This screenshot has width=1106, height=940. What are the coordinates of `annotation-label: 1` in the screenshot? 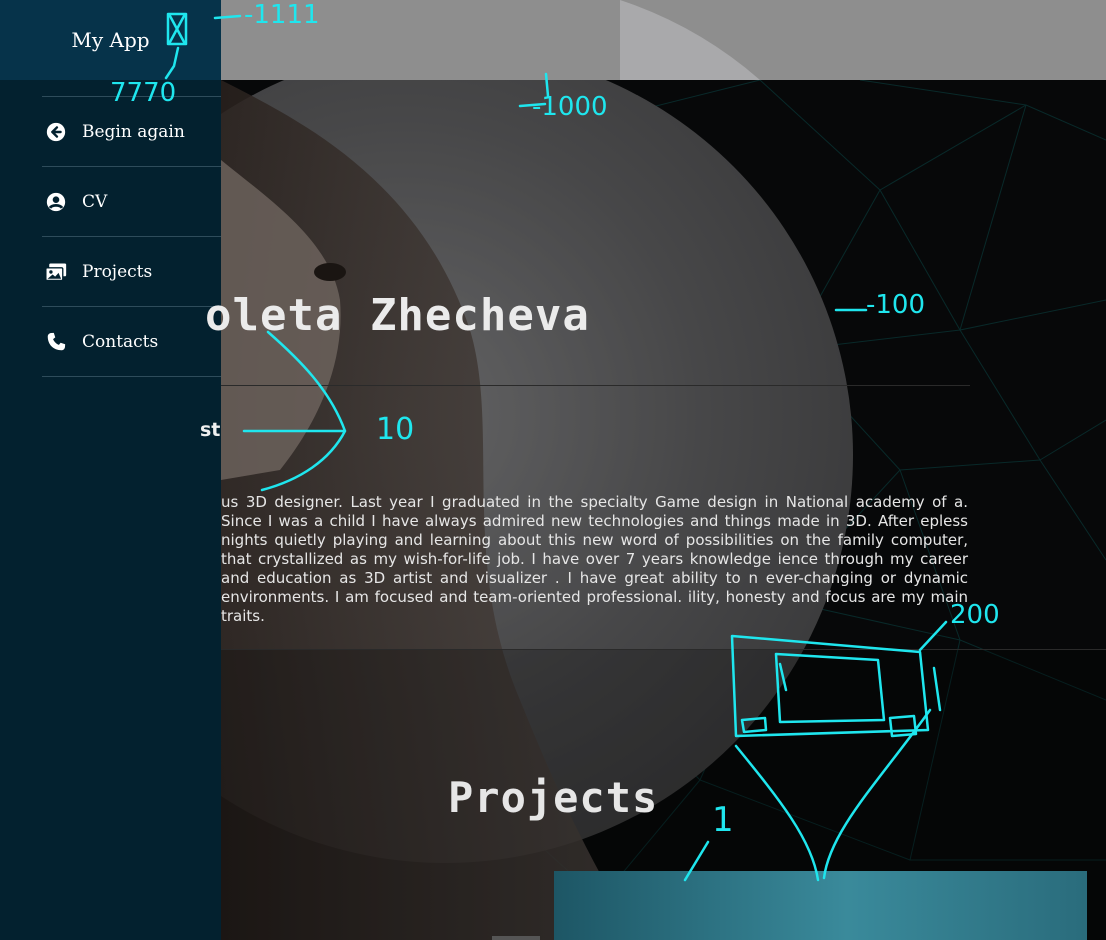 It's located at (723, 820).